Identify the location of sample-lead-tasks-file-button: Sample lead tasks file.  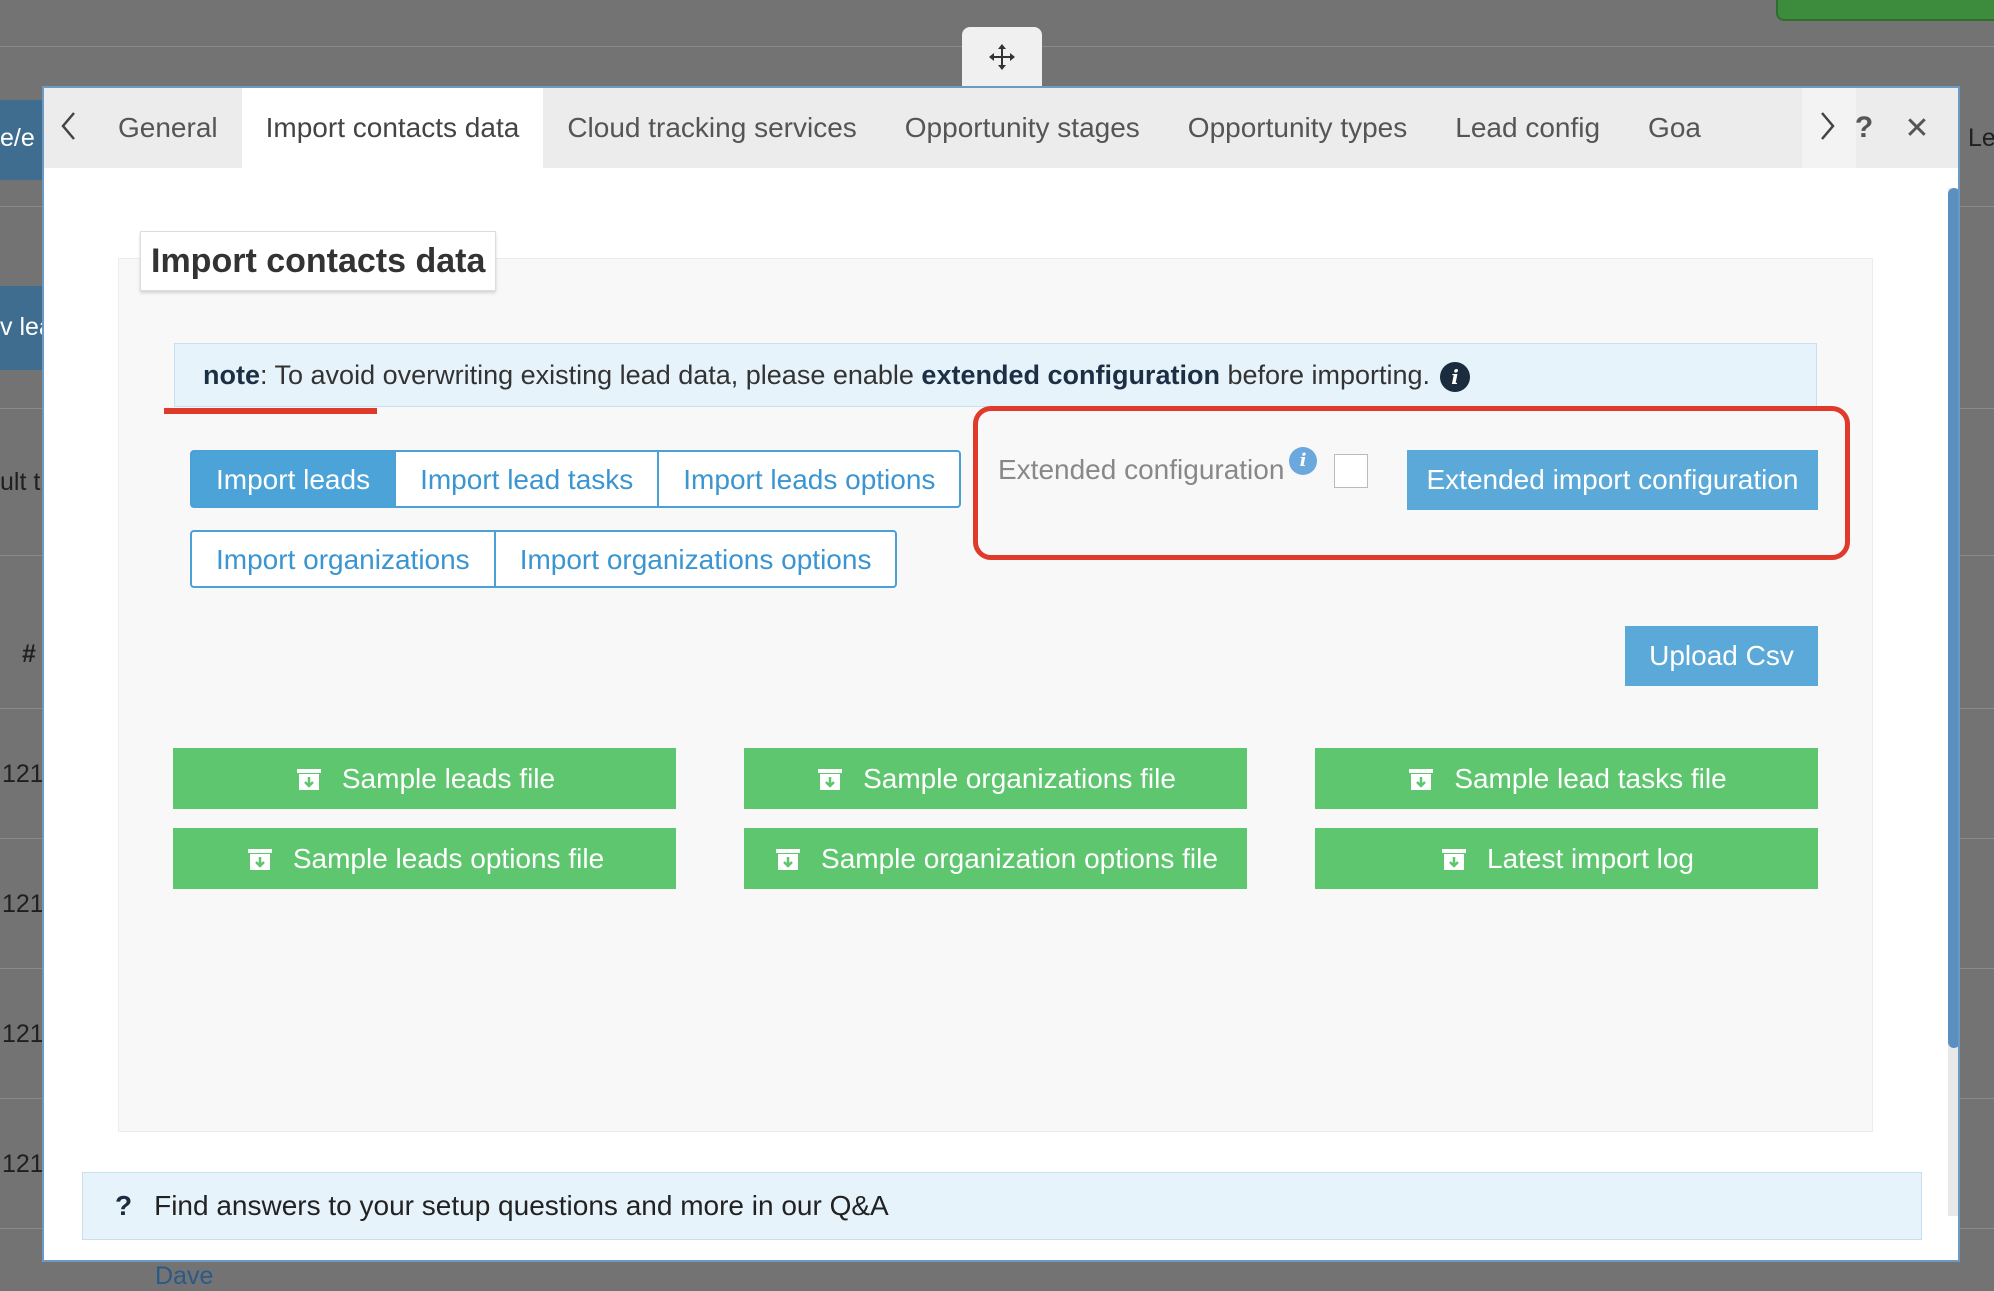
(1566, 778).